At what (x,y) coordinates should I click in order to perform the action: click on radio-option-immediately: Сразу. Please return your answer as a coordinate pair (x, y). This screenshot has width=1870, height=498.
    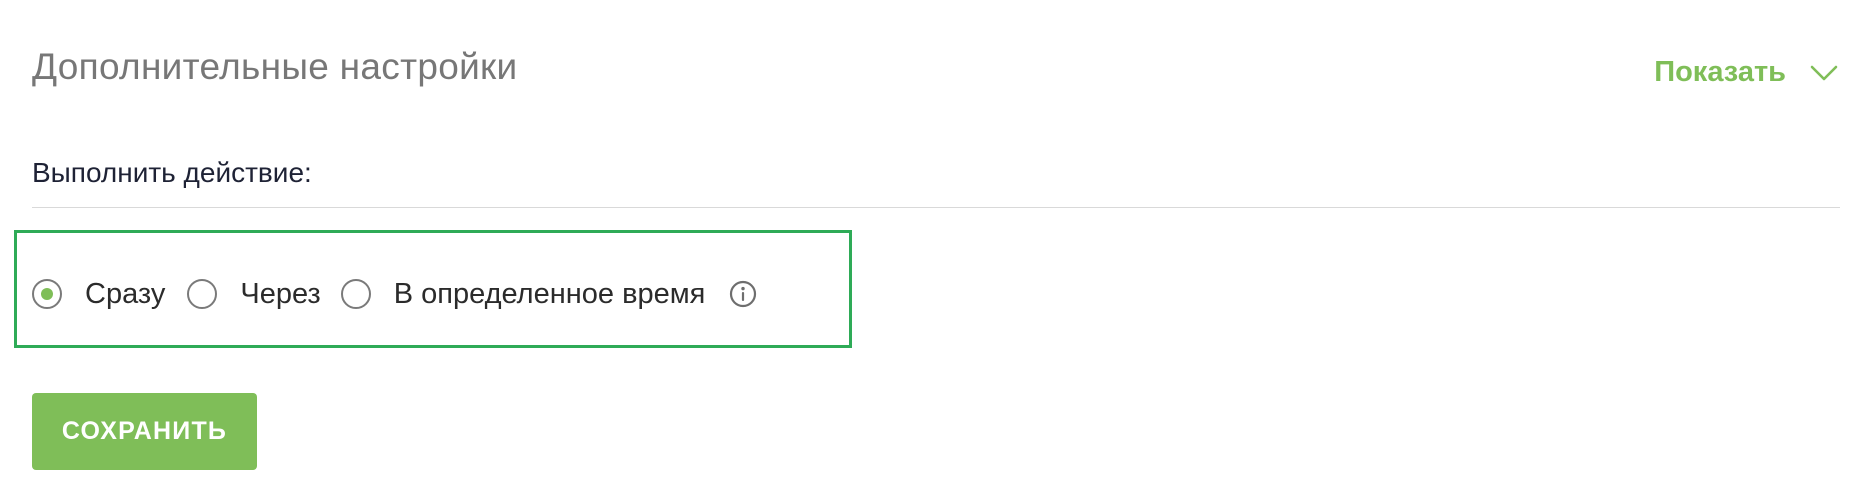
    Looking at the image, I should click on (109, 294).